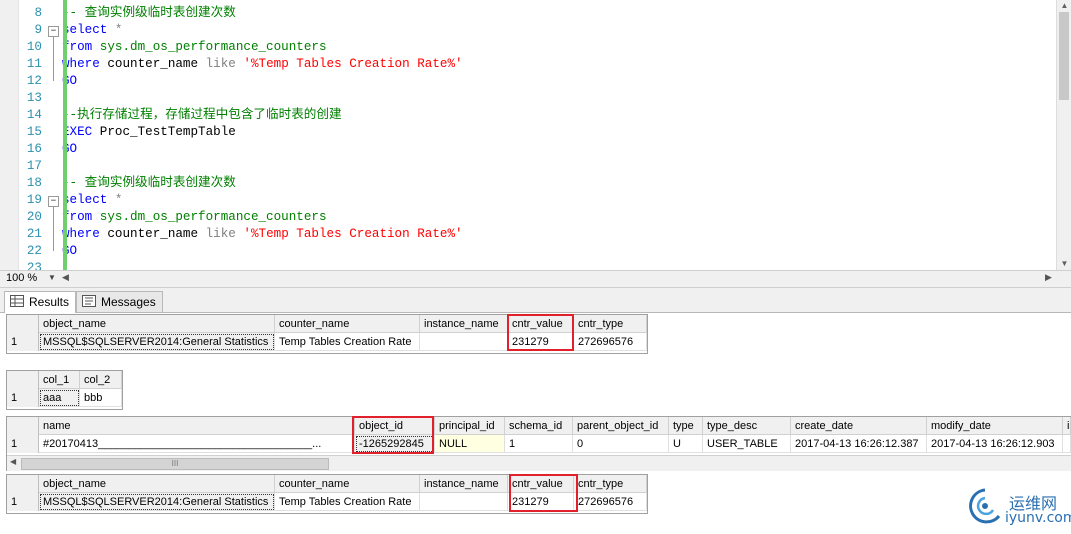  Describe the element at coordinates (529, 98) in the screenshot. I see `code-line: 13` at that location.